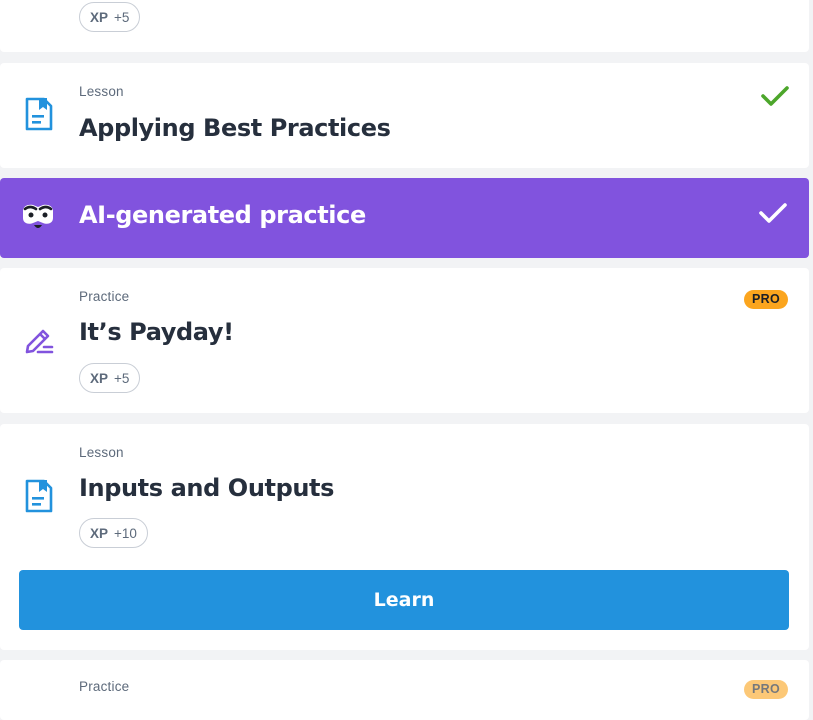 Image resolution: width=813 pixels, height=720 pixels. Describe the element at coordinates (222, 215) in the screenshot. I see `ai-practice-title: AI-generated practice` at that location.